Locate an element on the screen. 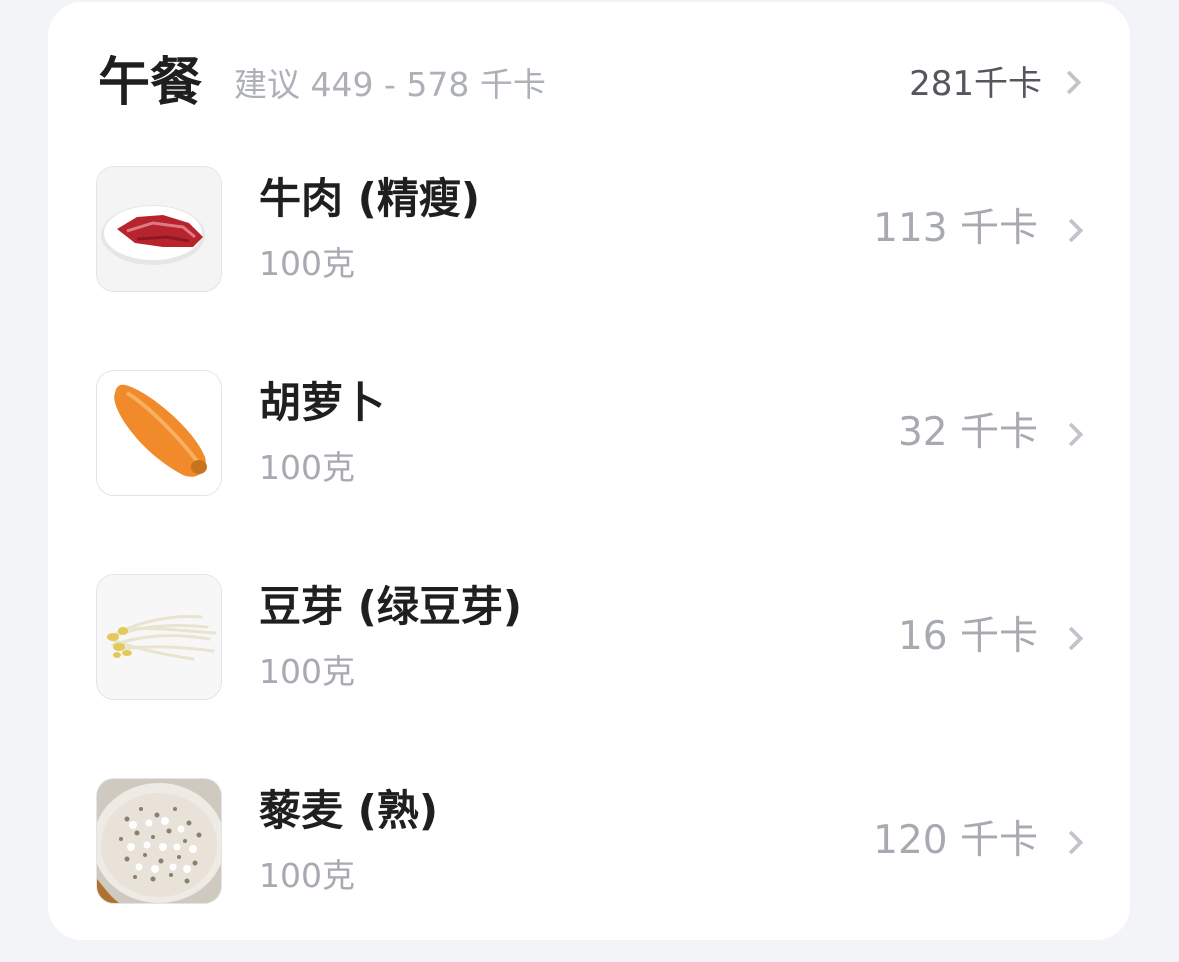 Image resolution: width=1179 pixels, height=962 pixels. food-calories: 16 千卡 is located at coordinates (967, 636).